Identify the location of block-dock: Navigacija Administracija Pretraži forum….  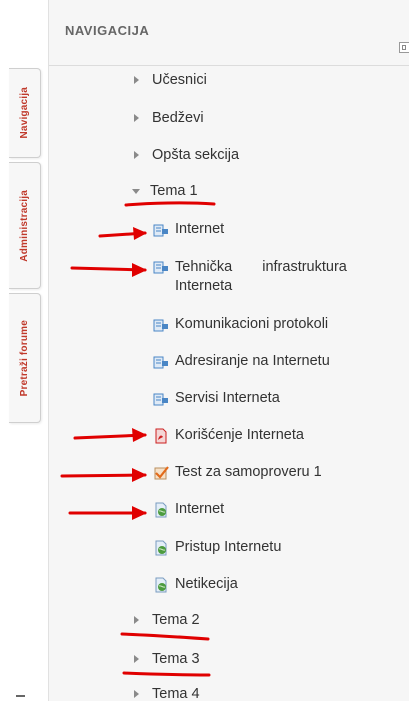
(24, 350).